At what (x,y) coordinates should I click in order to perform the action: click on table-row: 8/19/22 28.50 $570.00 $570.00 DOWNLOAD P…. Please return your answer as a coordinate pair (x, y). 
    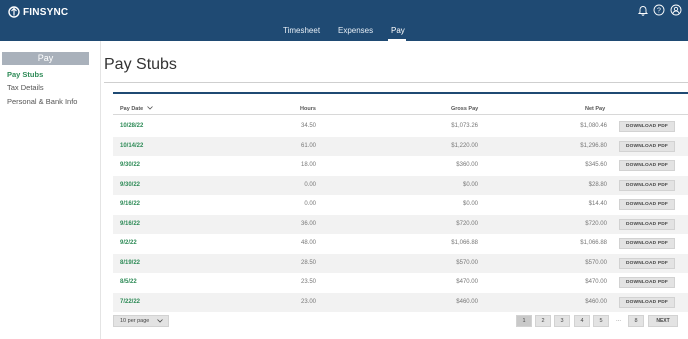
    Looking at the image, I should click on (400, 263).